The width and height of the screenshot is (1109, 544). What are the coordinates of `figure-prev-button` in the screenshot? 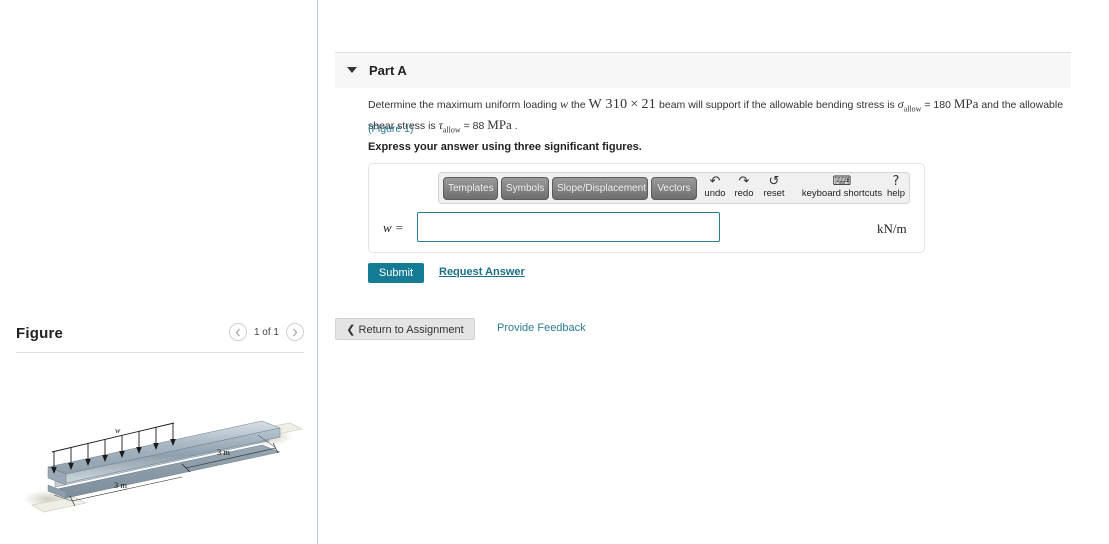 It's located at (237, 332).